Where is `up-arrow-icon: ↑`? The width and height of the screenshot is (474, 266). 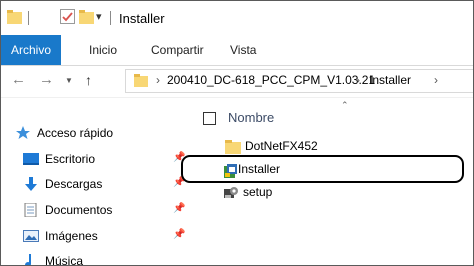 up-arrow-icon: ↑ is located at coordinates (88, 80).